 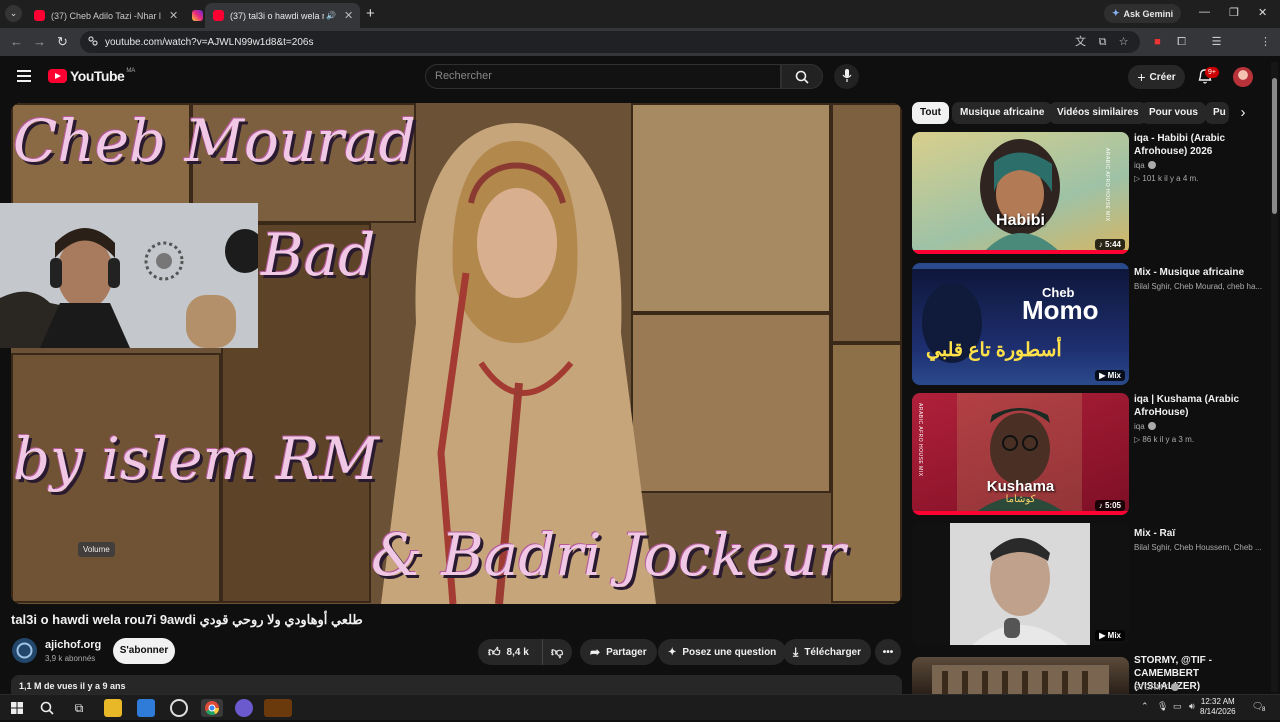 What do you see at coordinates (1020, 324) in the screenshot?
I see `video-thumbnail: Cheb Momo أسطورة تاع قلبي ▶ Mix` at bounding box center [1020, 324].